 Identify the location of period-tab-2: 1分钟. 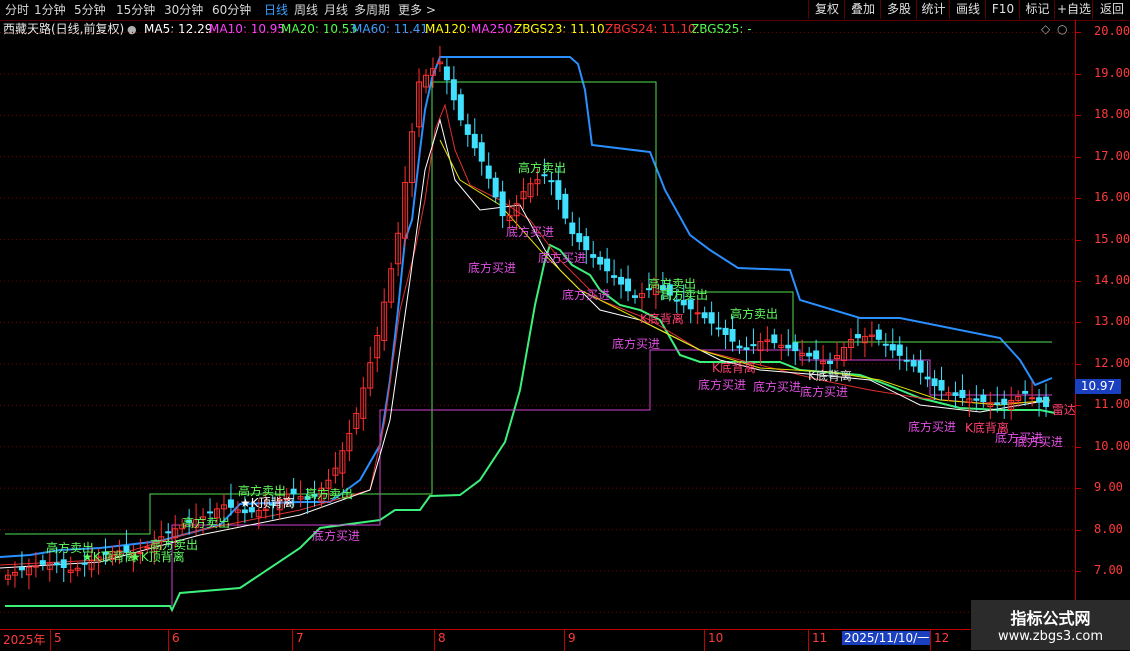
(50, 10).